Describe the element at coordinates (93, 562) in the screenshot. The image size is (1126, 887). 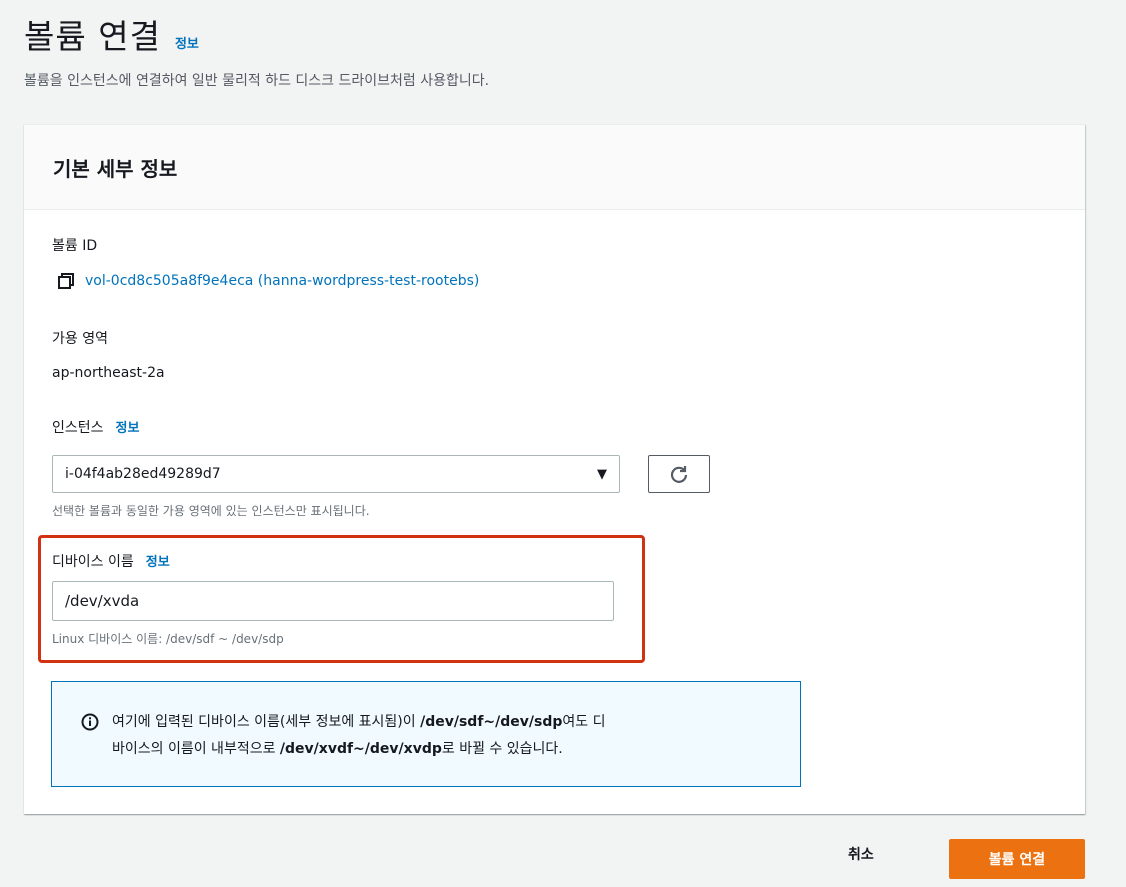
I see `device-name-label: 디바이스 이름` at that location.